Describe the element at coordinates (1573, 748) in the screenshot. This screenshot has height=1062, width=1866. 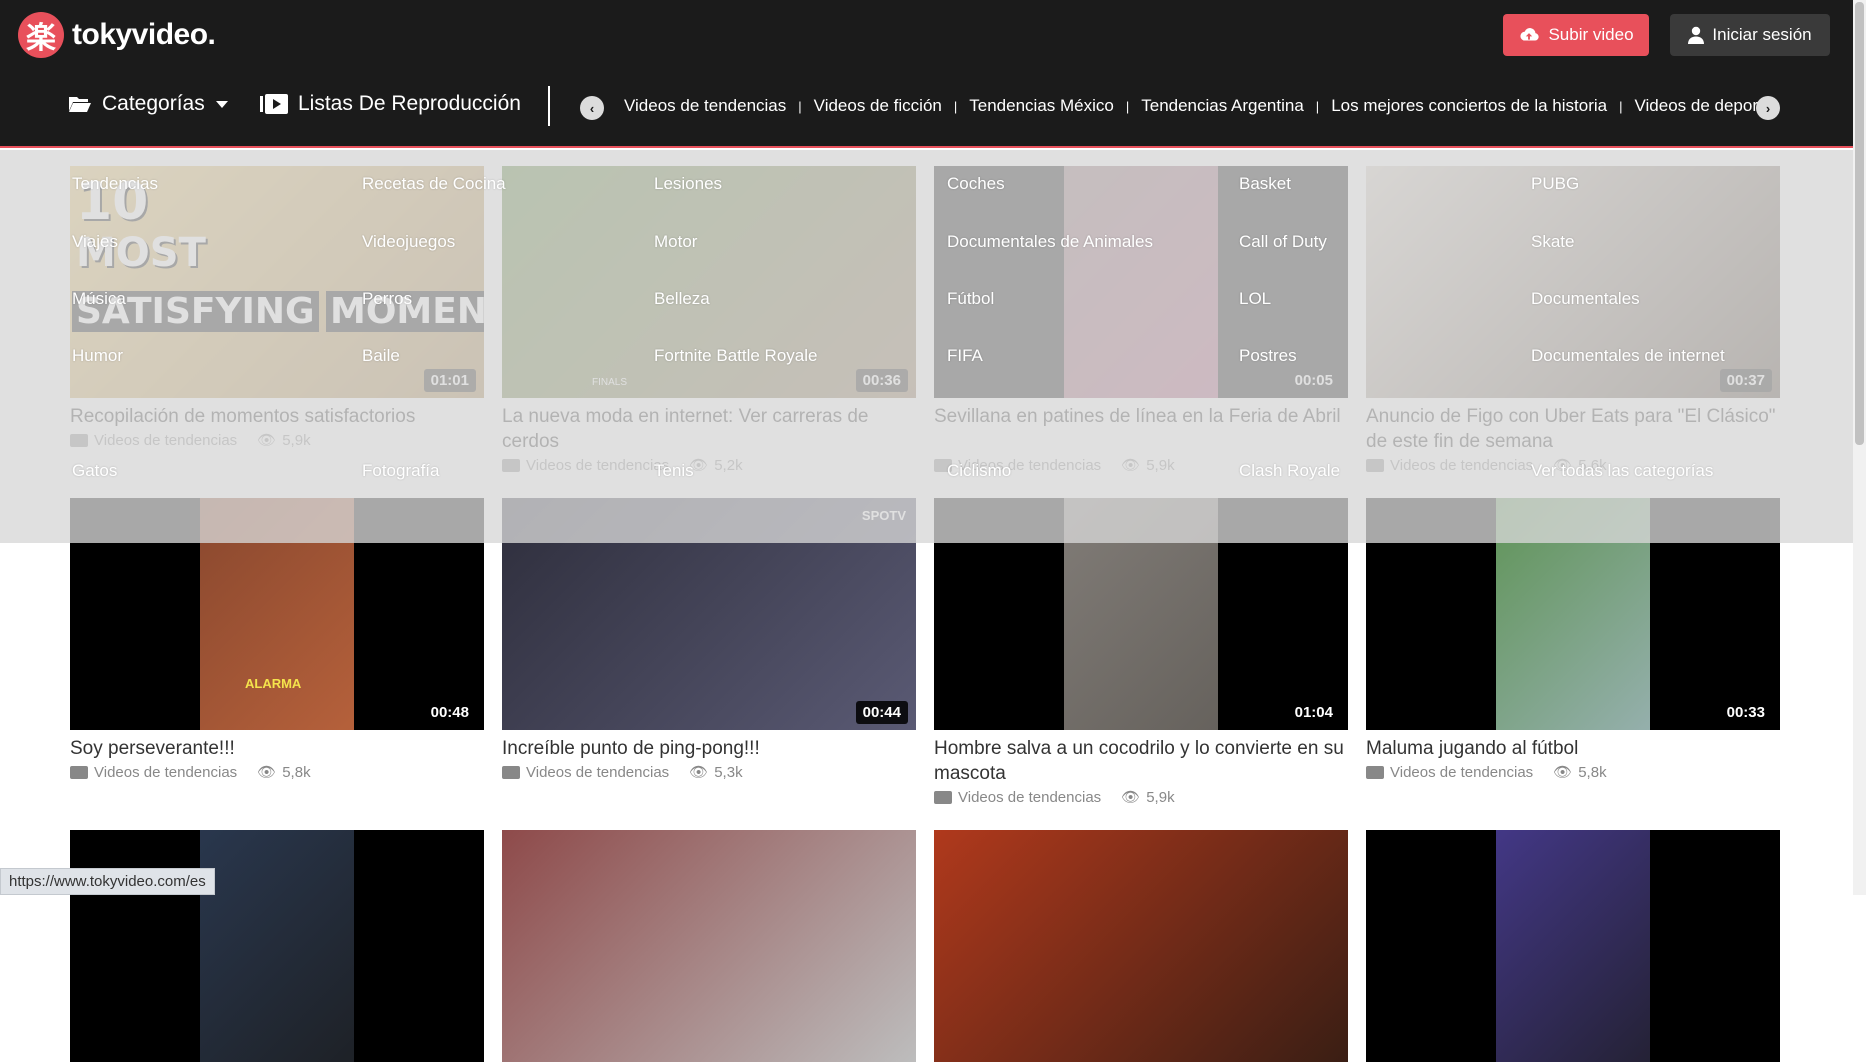
I see `video-title: Maluma jugando al fútbol` at that location.